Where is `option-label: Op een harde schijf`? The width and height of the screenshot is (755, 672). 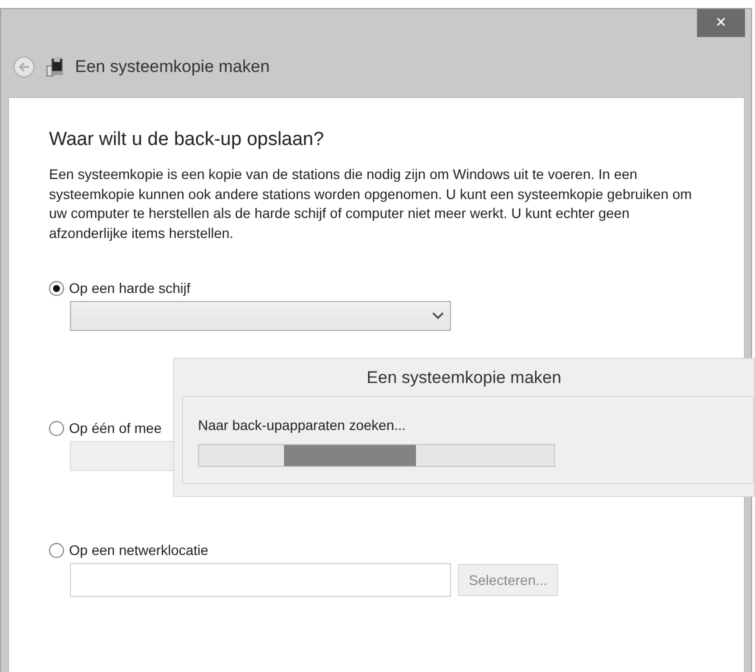
option-label: Op een harde schijf is located at coordinates (129, 288).